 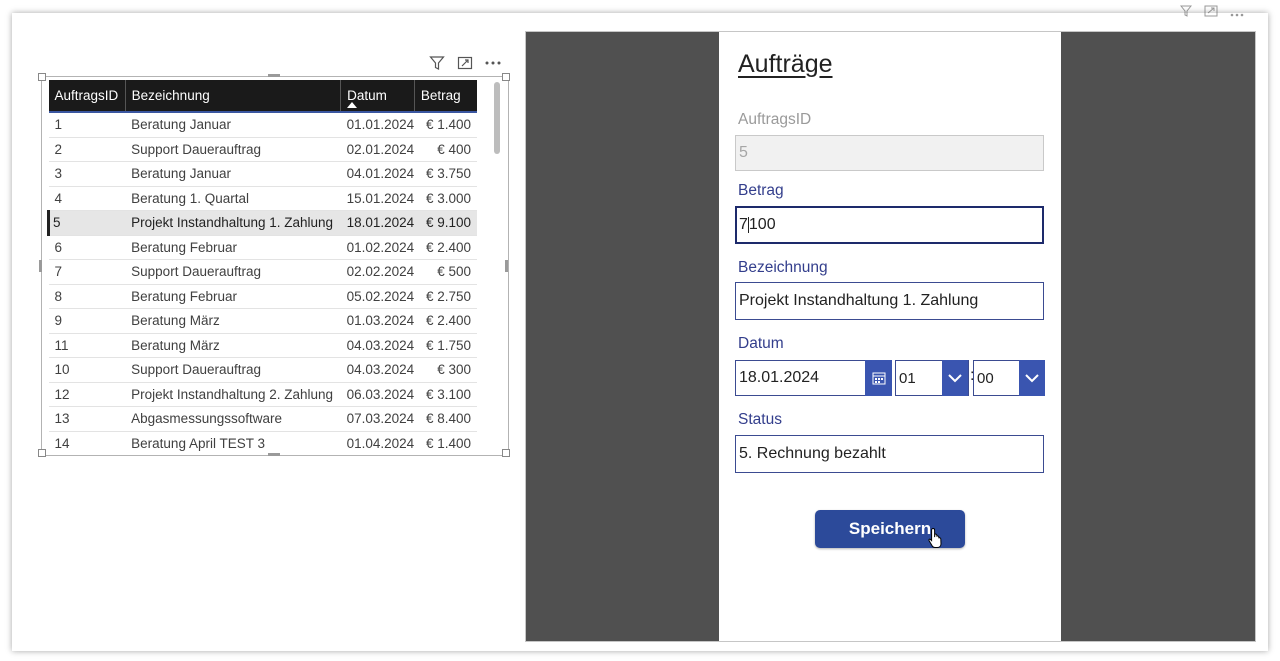 What do you see at coordinates (87, 443) in the screenshot?
I see `cell-auftragsid: 14` at bounding box center [87, 443].